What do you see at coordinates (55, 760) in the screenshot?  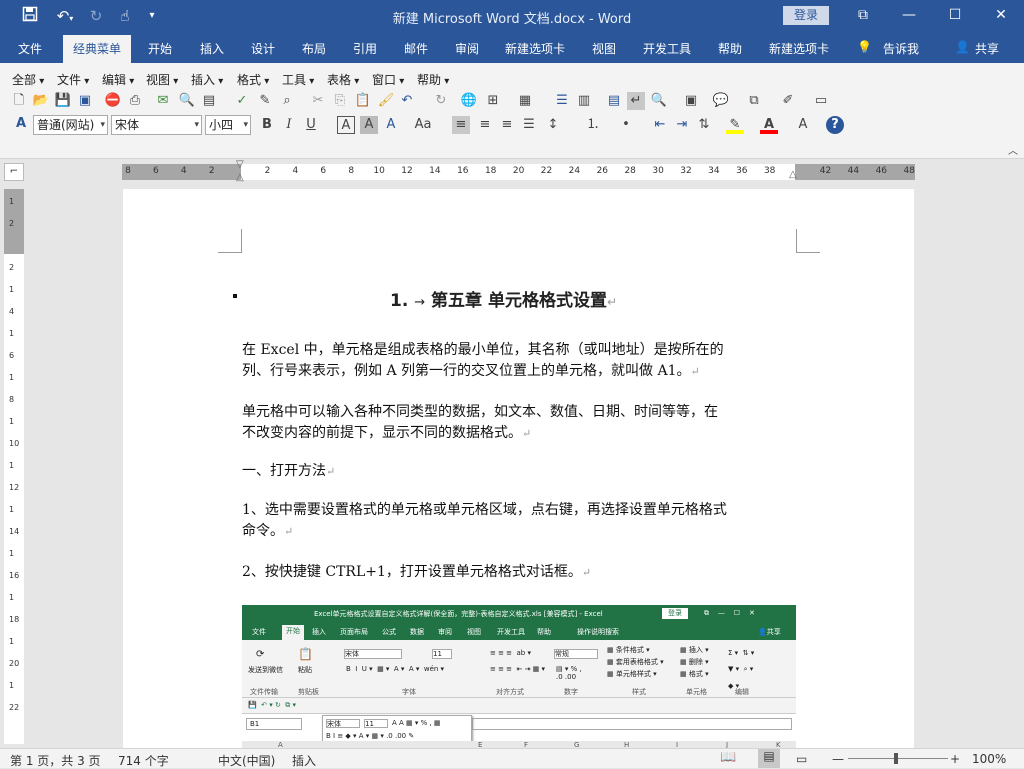 I see `page-count: 第 1 页，共 3 页` at bounding box center [55, 760].